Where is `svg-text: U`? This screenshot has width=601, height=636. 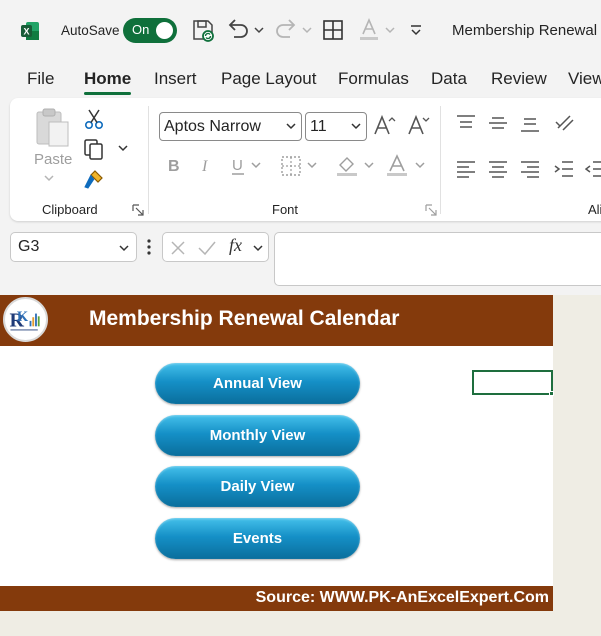 svg-text: U is located at coordinates (237, 165).